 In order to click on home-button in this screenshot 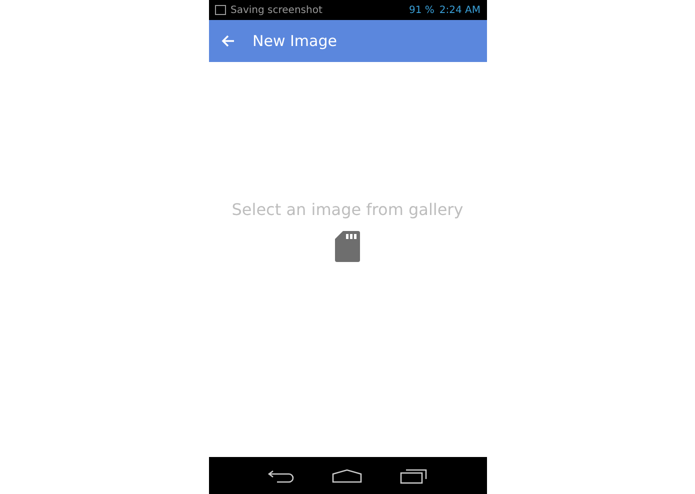, I will do `click(347, 475)`.